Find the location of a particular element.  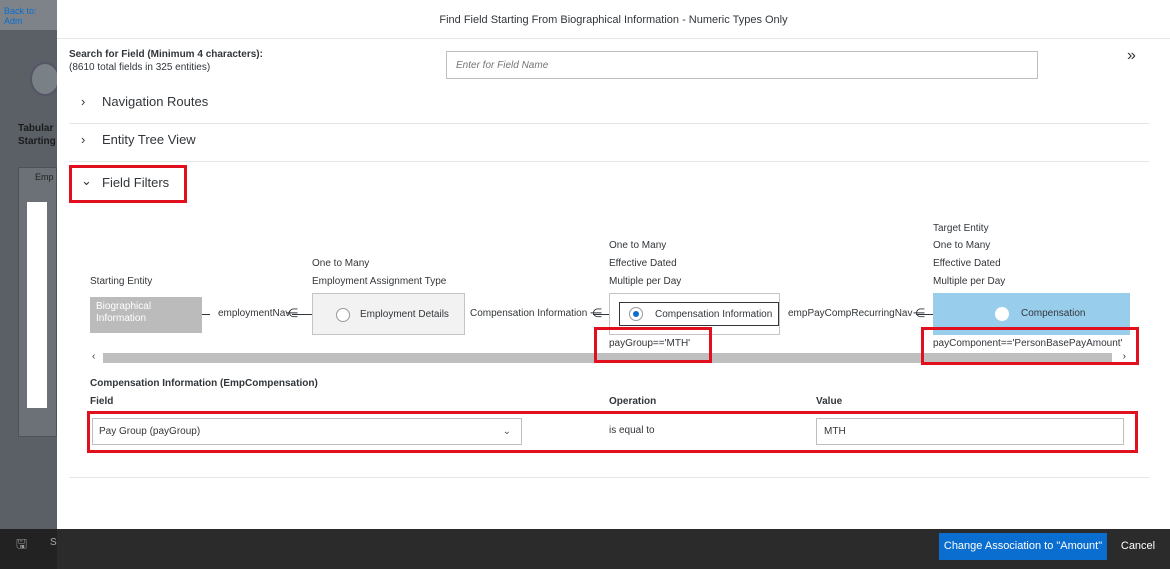

link-label: Compensation Information is located at coordinates (529, 313).